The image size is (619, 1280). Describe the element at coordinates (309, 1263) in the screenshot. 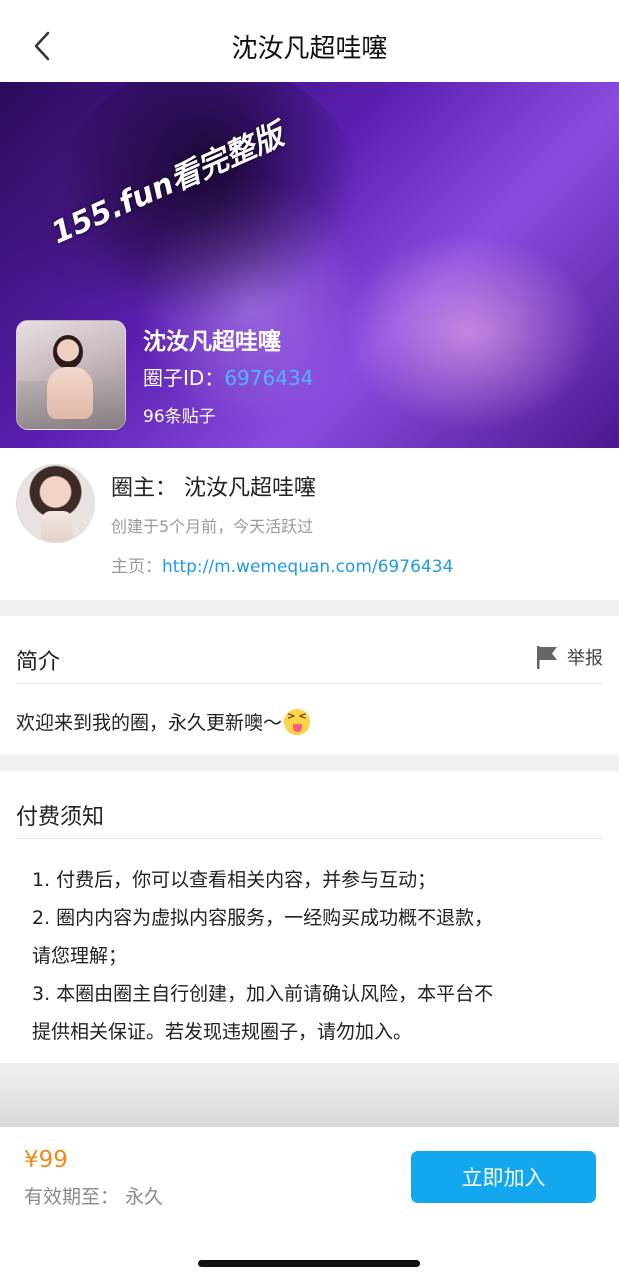

I see `home-indicator` at that location.